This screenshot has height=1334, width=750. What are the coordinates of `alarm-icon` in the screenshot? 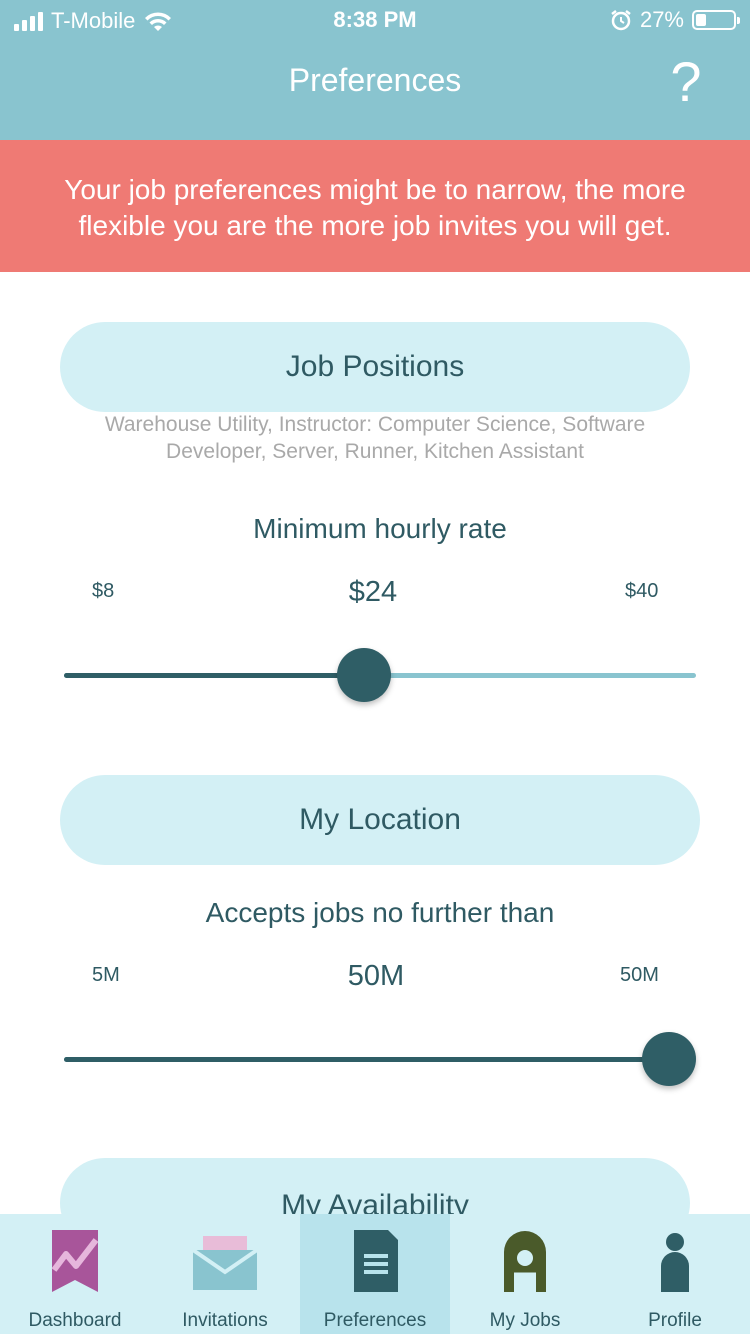 It's located at (621, 20).